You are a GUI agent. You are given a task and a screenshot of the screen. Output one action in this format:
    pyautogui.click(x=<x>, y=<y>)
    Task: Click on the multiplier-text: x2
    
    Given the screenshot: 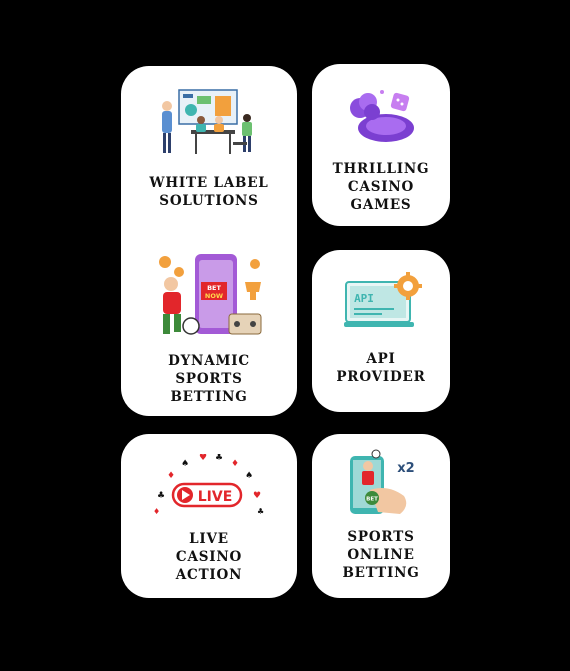 What is the action you would take?
    pyautogui.click(x=405, y=468)
    